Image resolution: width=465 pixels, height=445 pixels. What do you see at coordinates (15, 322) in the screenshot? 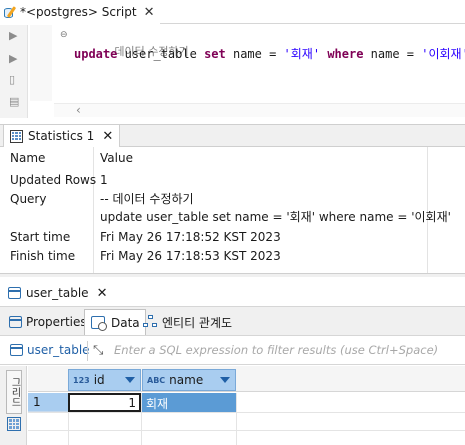
I see `properties-icon` at bounding box center [15, 322].